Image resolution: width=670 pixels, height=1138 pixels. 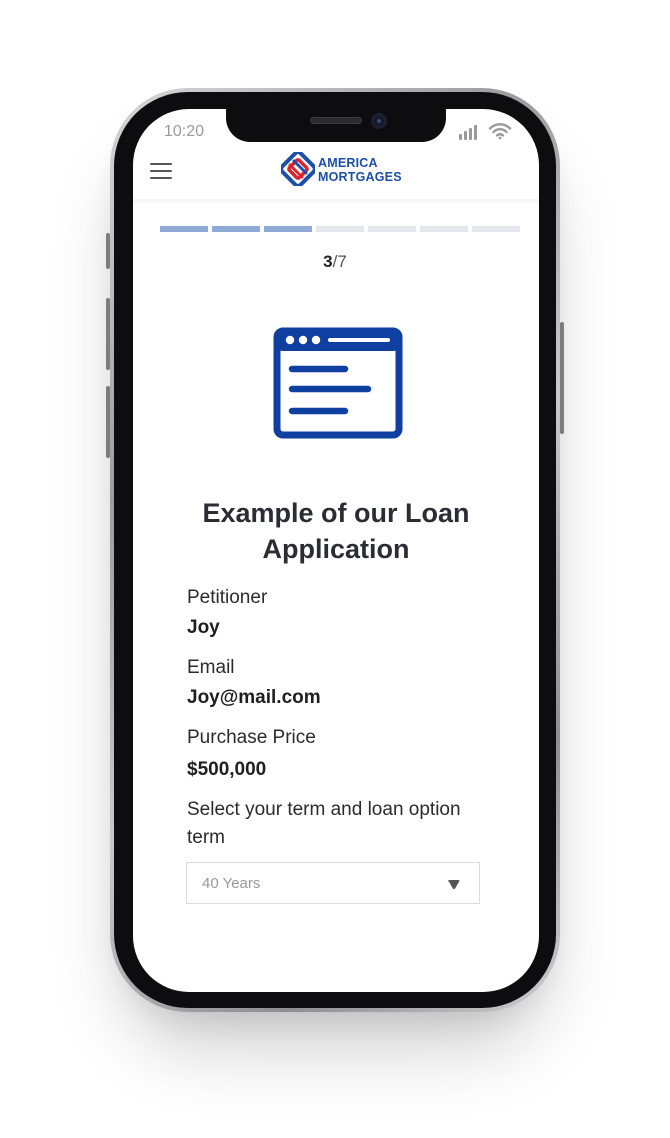 I want to click on purchase-price-value: $500,000, so click(x=227, y=769).